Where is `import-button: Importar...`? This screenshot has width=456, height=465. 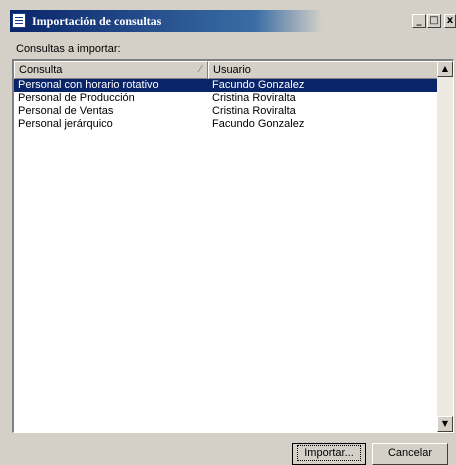 import-button: Importar... is located at coordinates (329, 454).